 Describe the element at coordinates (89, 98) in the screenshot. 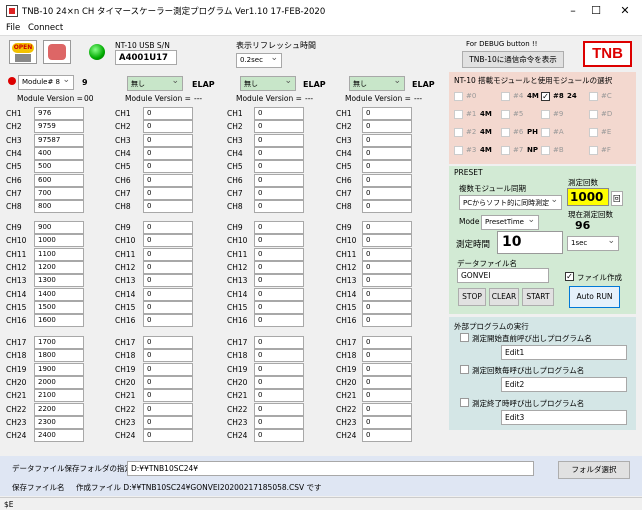

I see `module-1-version: 00` at that location.